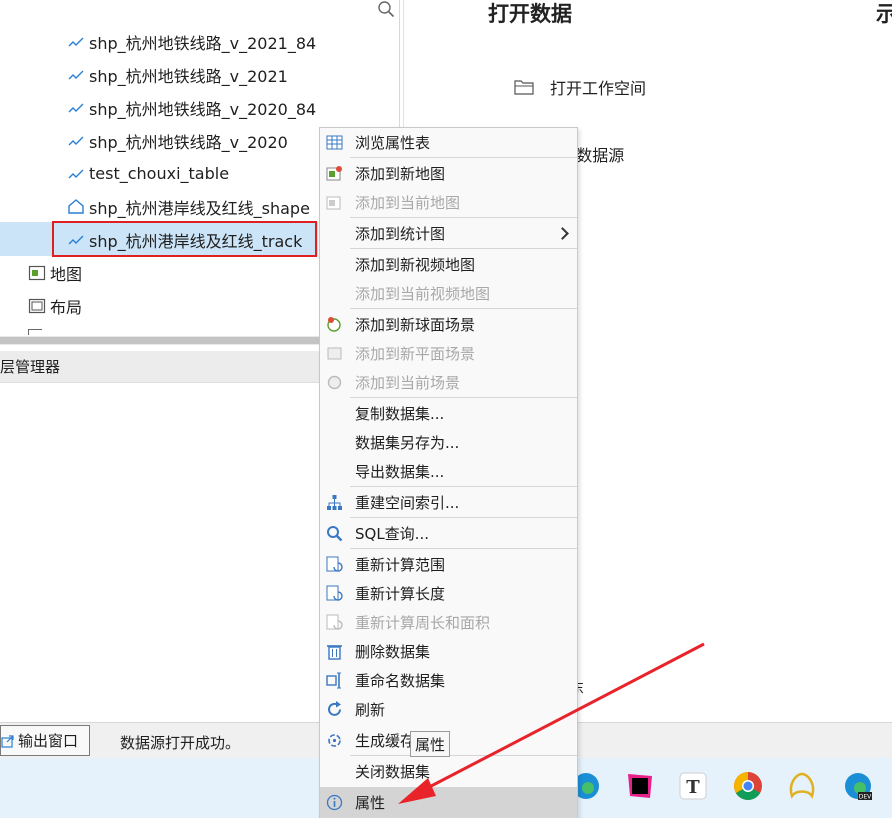 This screenshot has height=818, width=892. Describe the element at coordinates (858, 786) in the screenshot. I see `edge-dev-icon: DEV` at that location.